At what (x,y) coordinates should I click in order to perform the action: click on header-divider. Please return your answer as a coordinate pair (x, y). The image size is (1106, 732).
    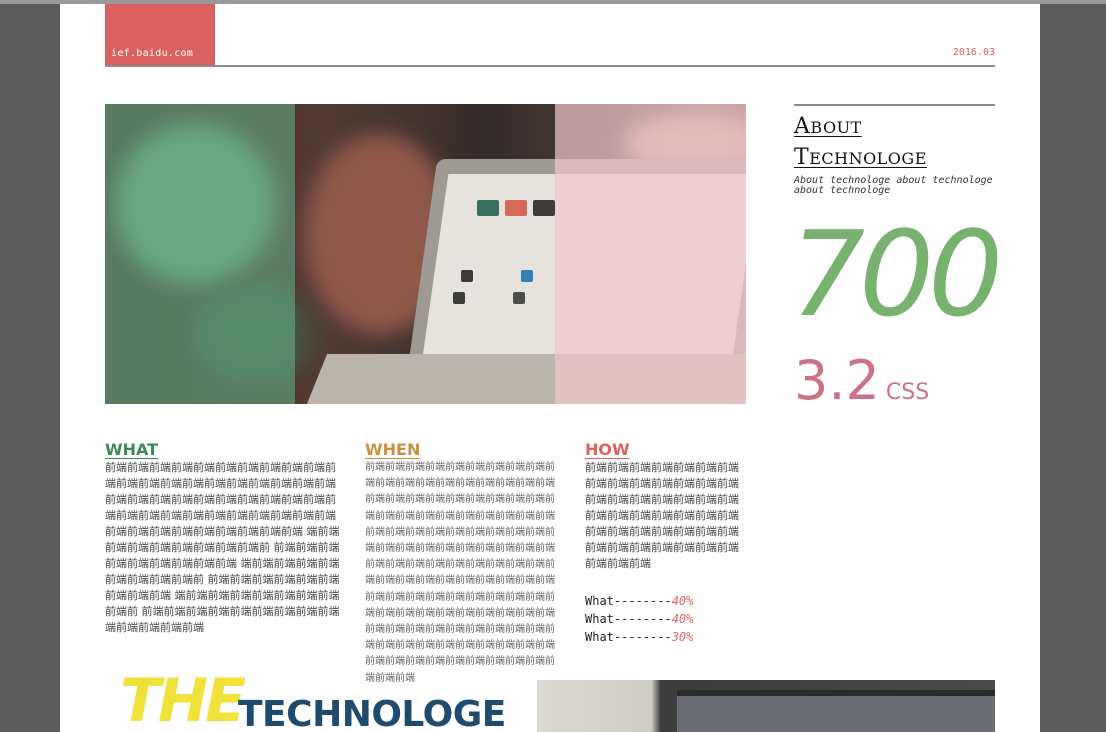
    Looking at the image, I should click on (550, 66).